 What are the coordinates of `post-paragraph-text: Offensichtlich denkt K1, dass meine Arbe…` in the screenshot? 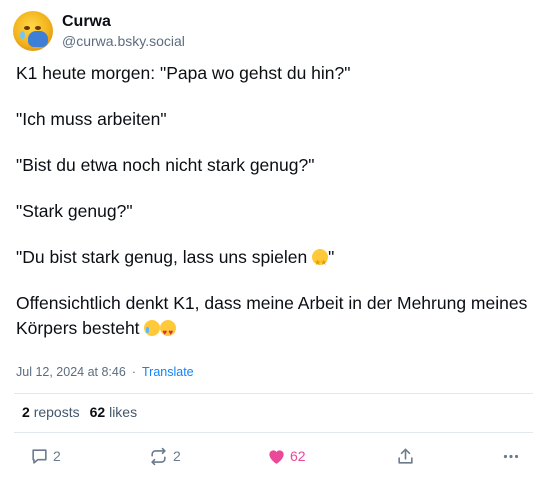 It's located at (274, 315).